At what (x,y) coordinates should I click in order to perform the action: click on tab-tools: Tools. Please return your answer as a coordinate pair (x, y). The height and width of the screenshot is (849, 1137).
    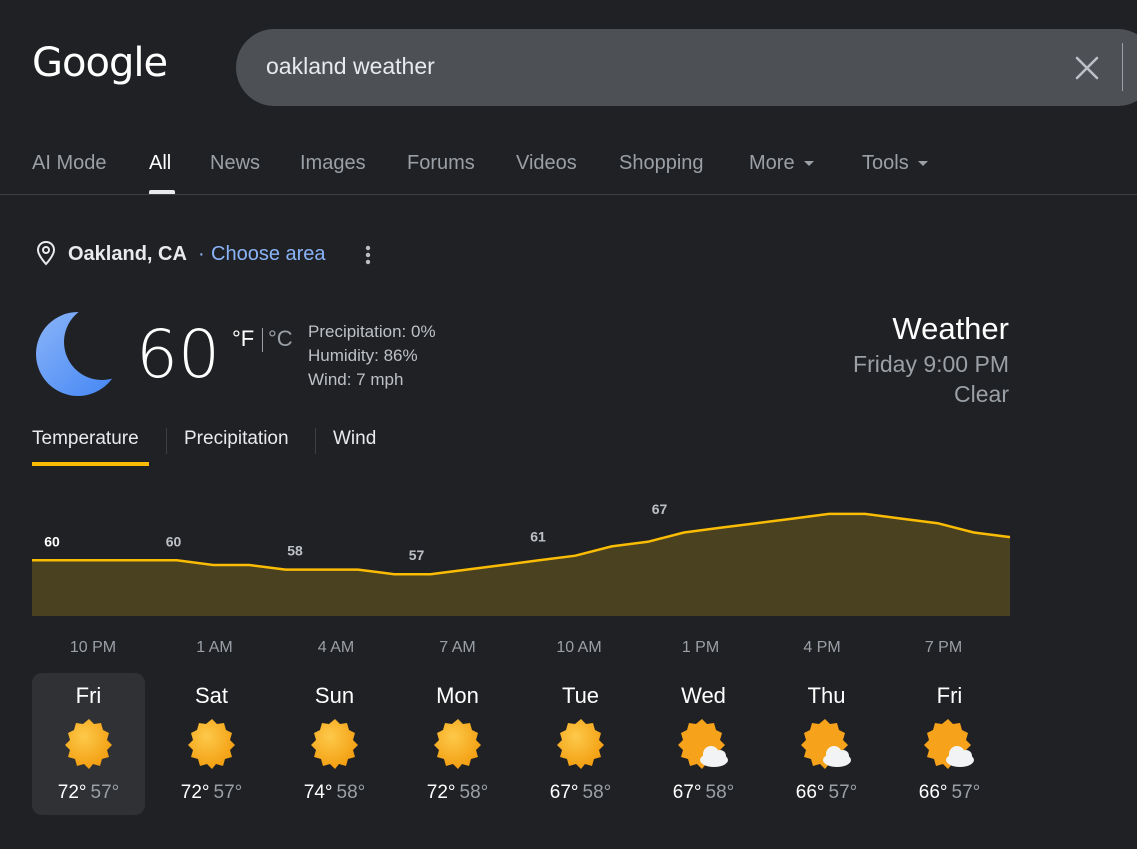
    Looking at the image, I should click on (895, 163).